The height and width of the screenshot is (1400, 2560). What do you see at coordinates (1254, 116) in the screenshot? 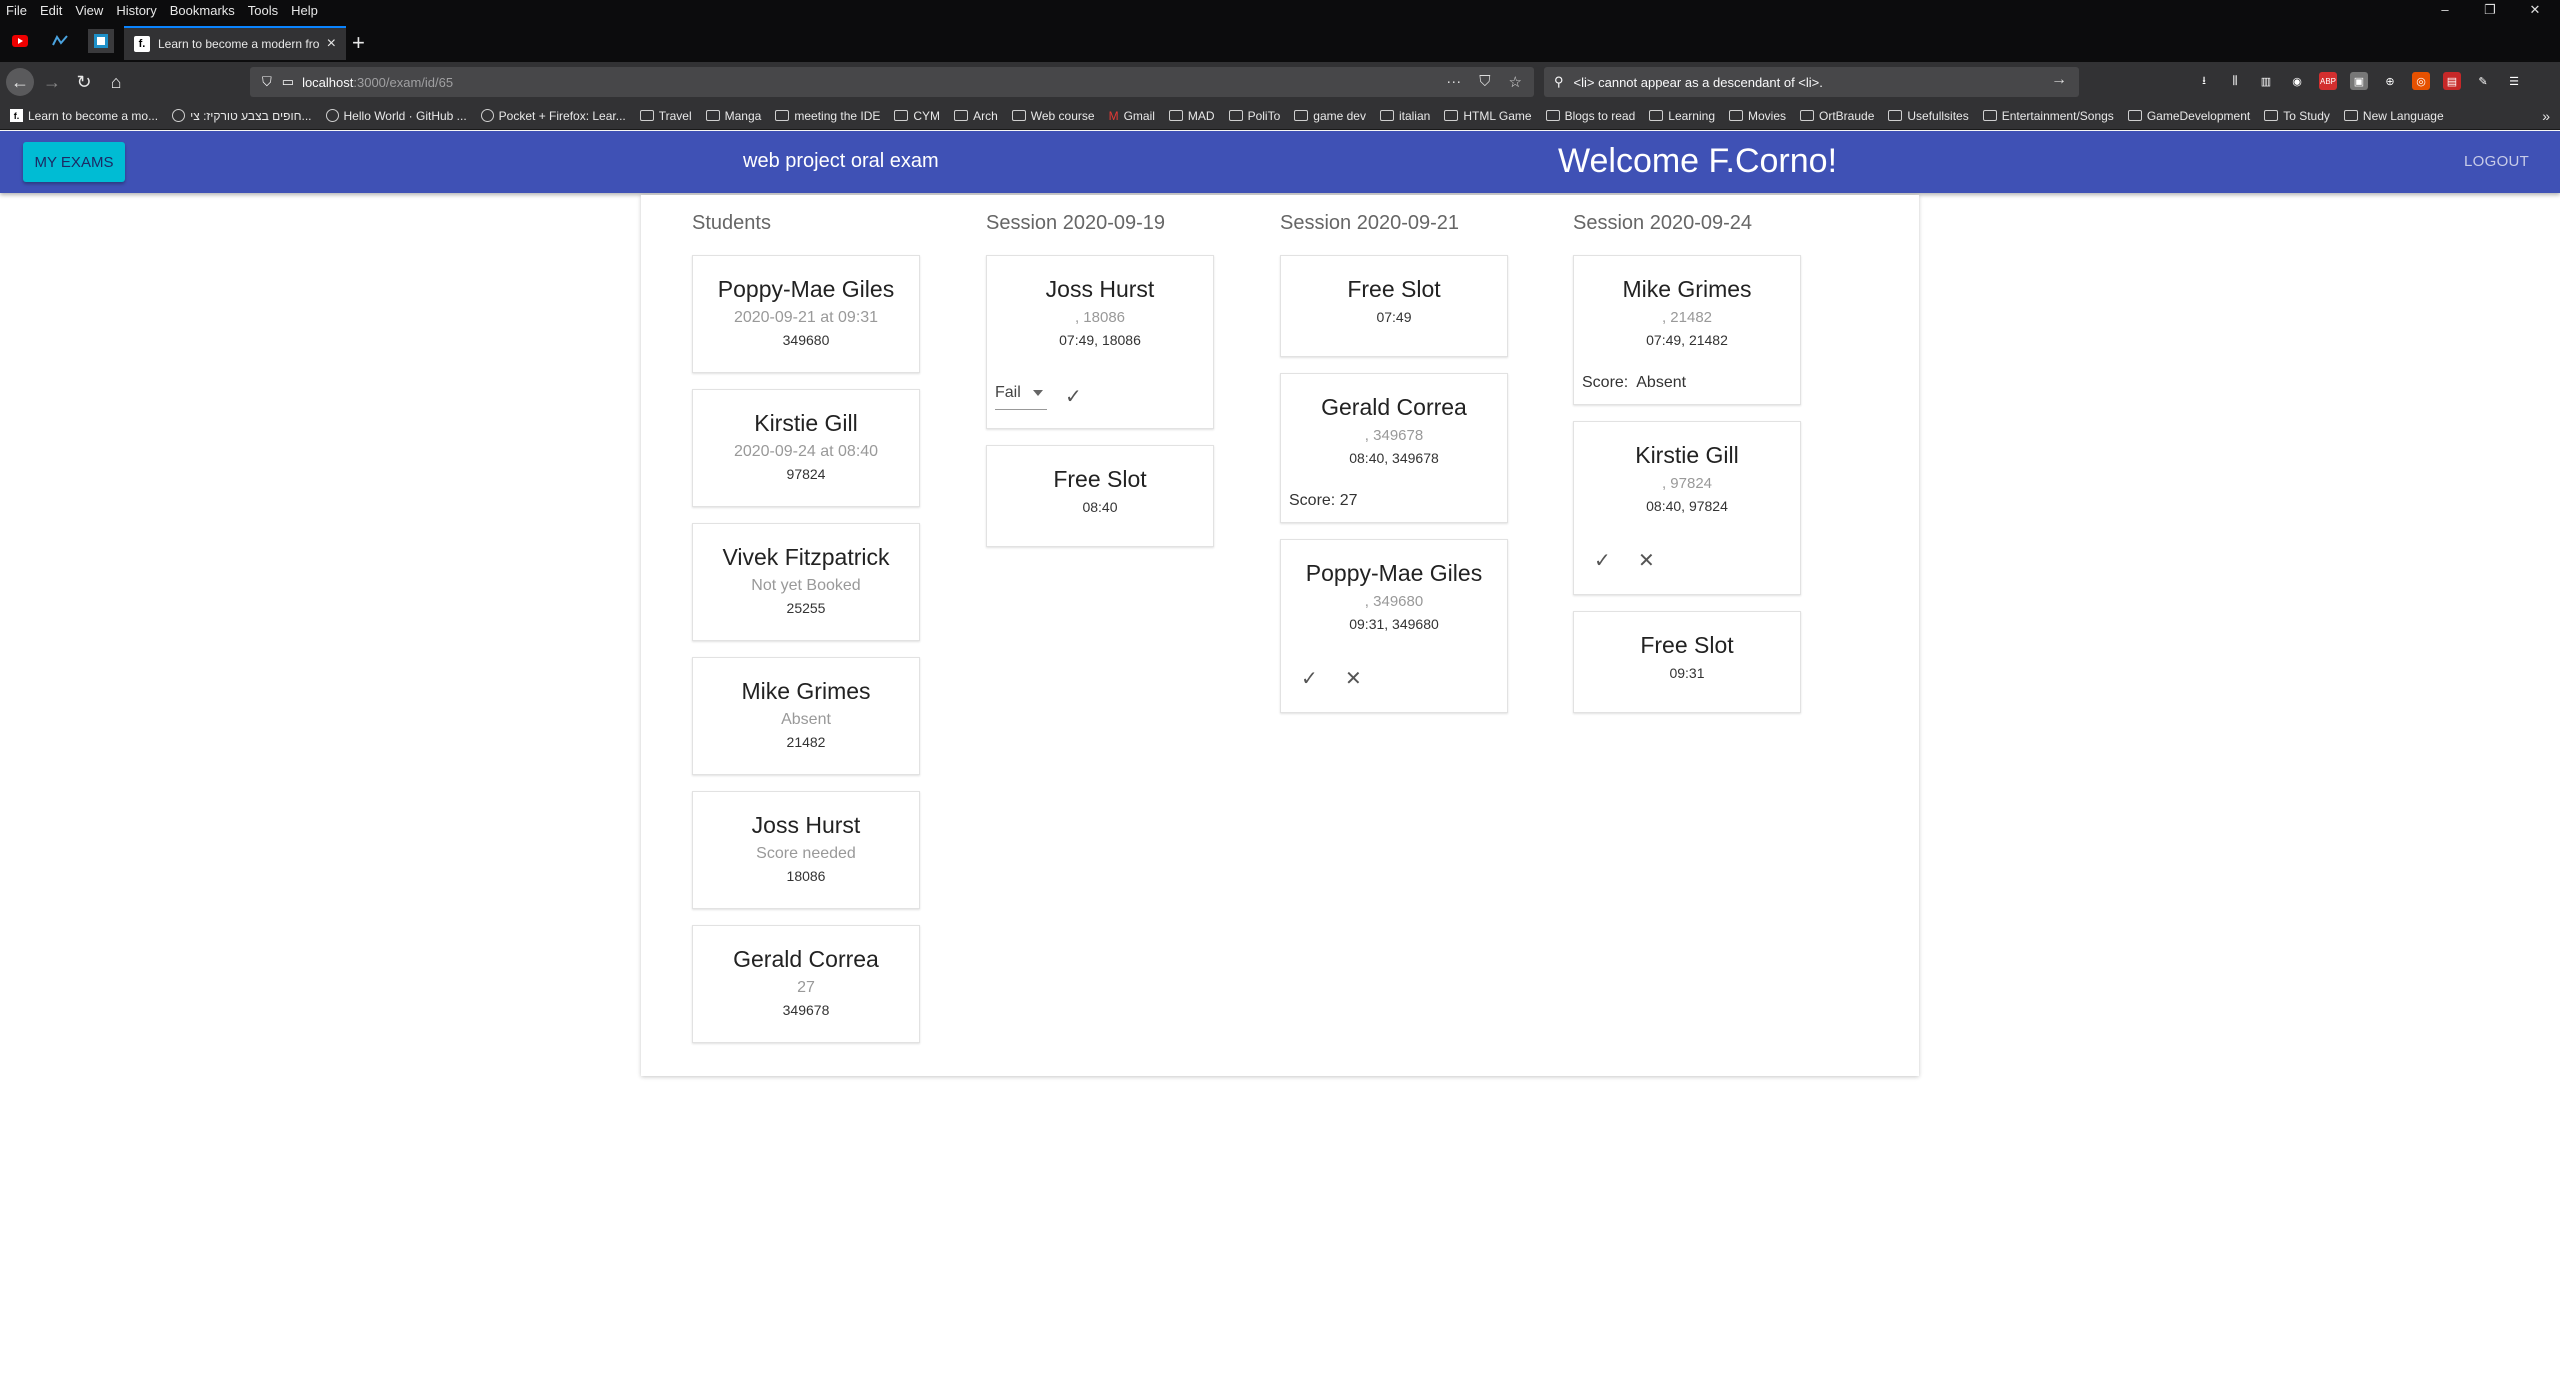
I see `bookmark-folder: PoliTo` at bounding box center [1254, 116].